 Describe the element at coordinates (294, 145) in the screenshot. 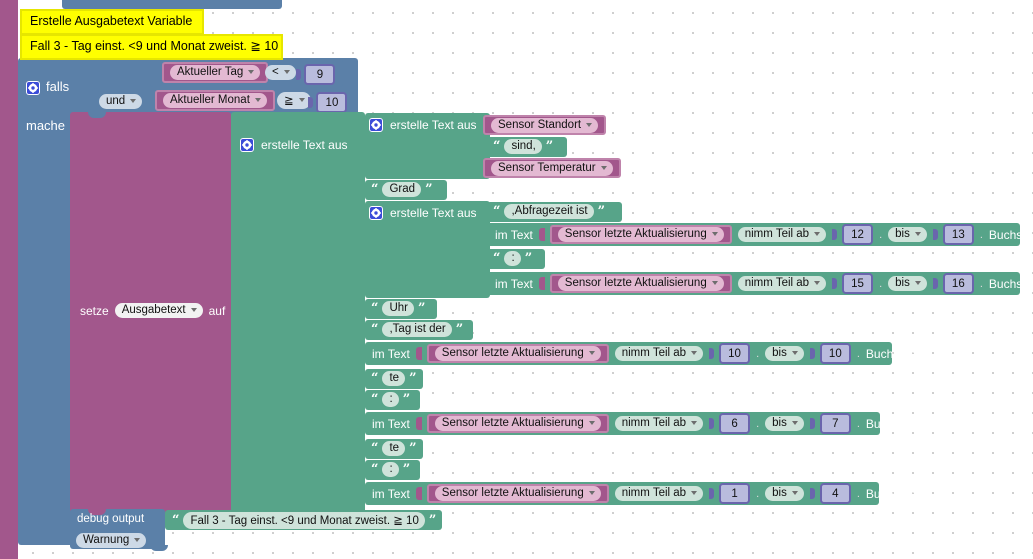

I see `create-text-outer-header: erstelle Text aus` at that location.